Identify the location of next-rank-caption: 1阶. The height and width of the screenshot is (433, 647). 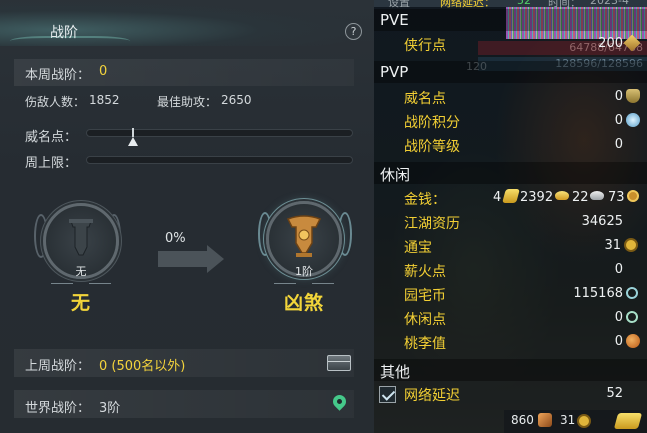
(304, 271).